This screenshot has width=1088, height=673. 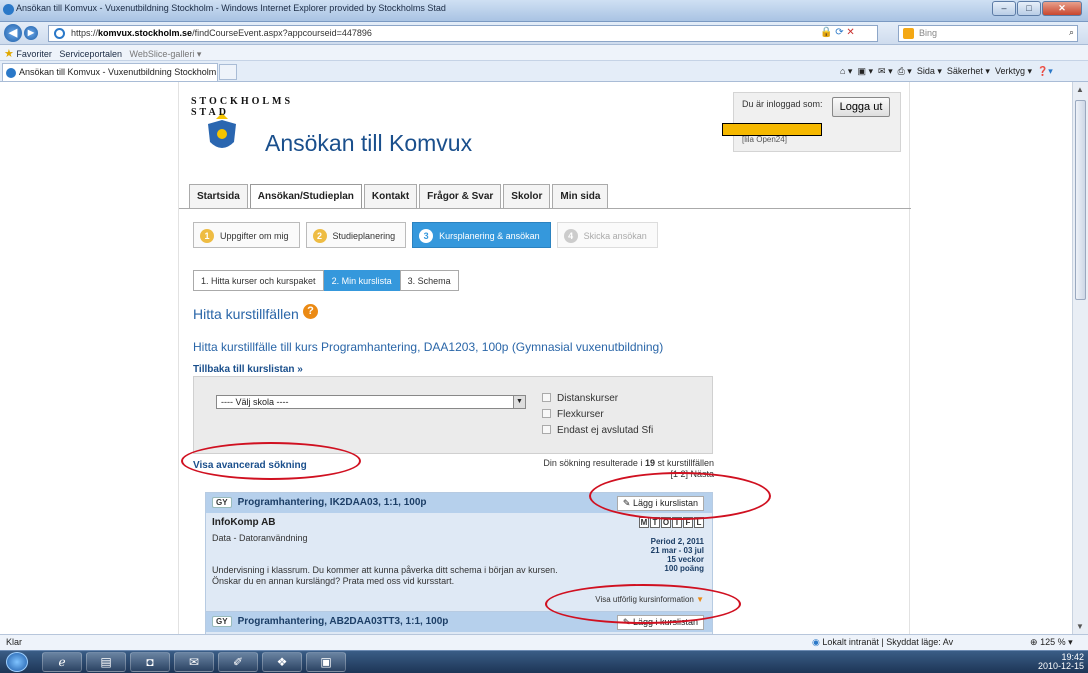 I want to click on app2-taskbar-icon: ✐, so click(x=238, y=662).